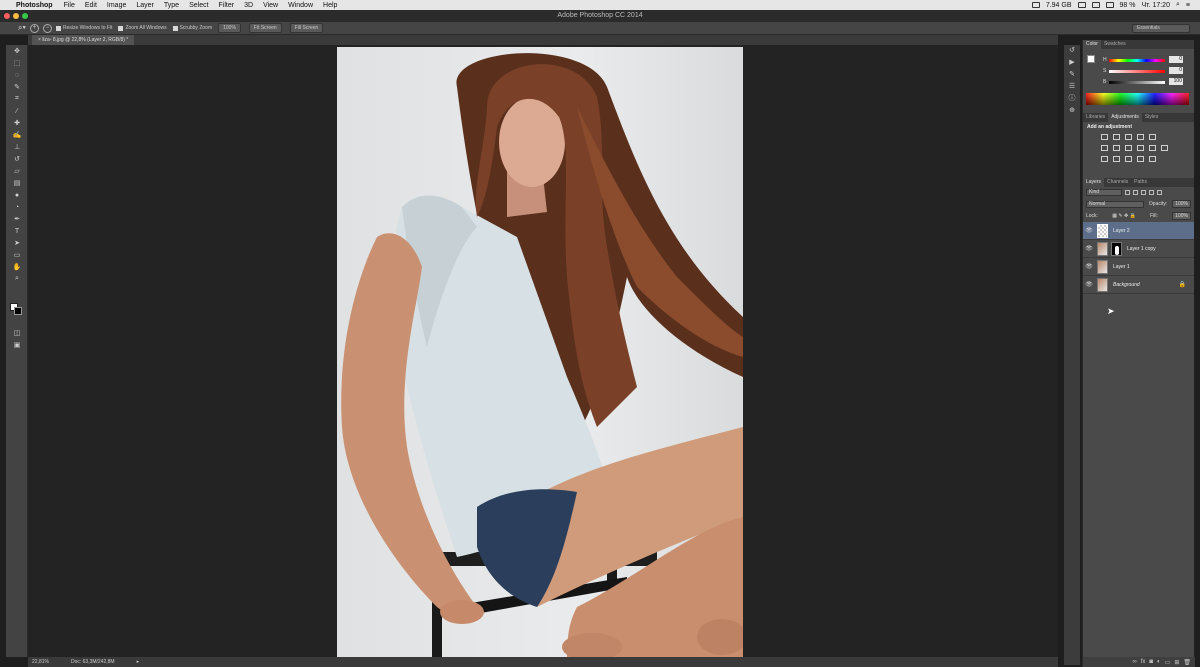  What do you see at coordinates (17, 183) in the screenshot?
I see `gradient-tool-icon: ▤` at bounding box center [17, 183].